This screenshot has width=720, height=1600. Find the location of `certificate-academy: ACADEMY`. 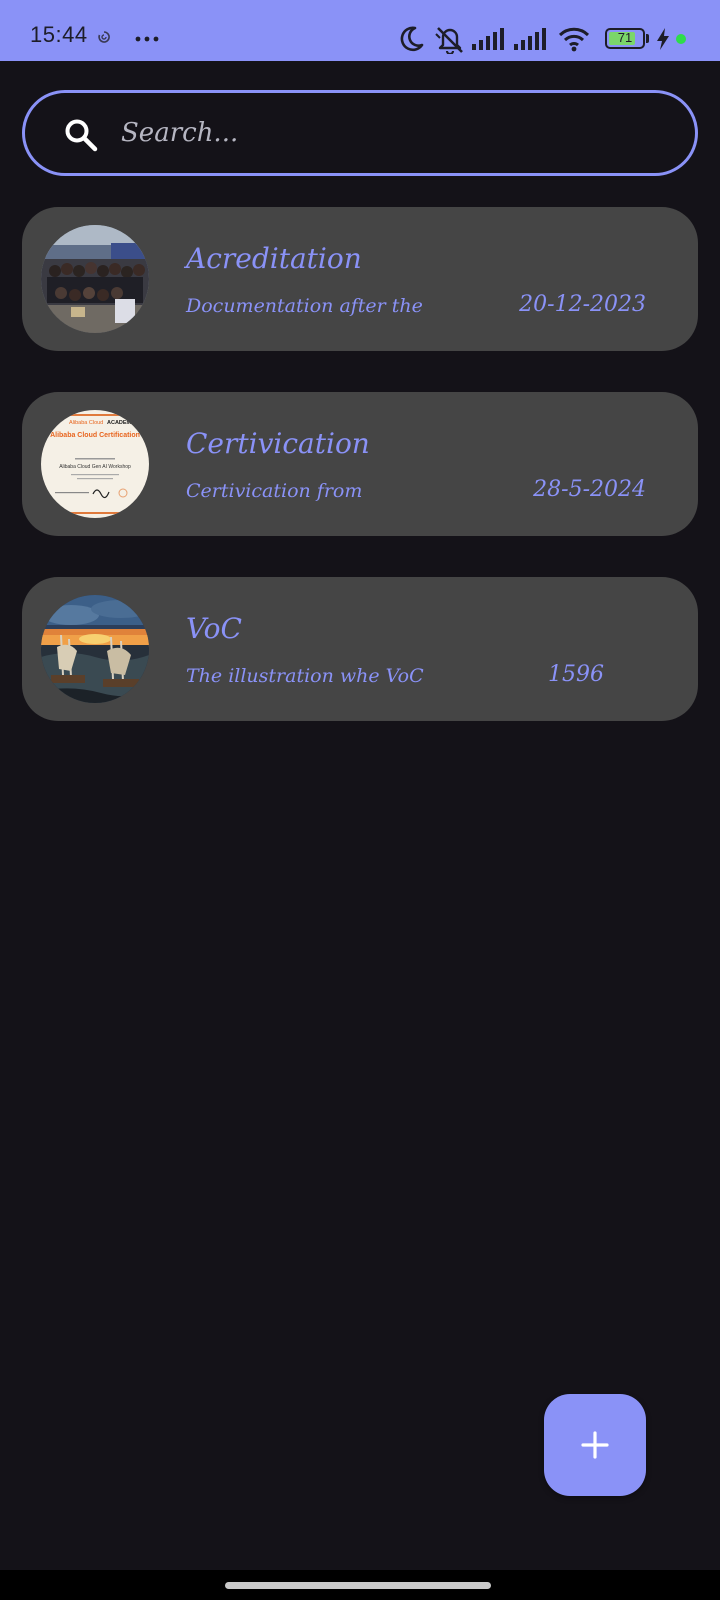

certificate-academy: ACADEMY is located at coordinates (121, 423).